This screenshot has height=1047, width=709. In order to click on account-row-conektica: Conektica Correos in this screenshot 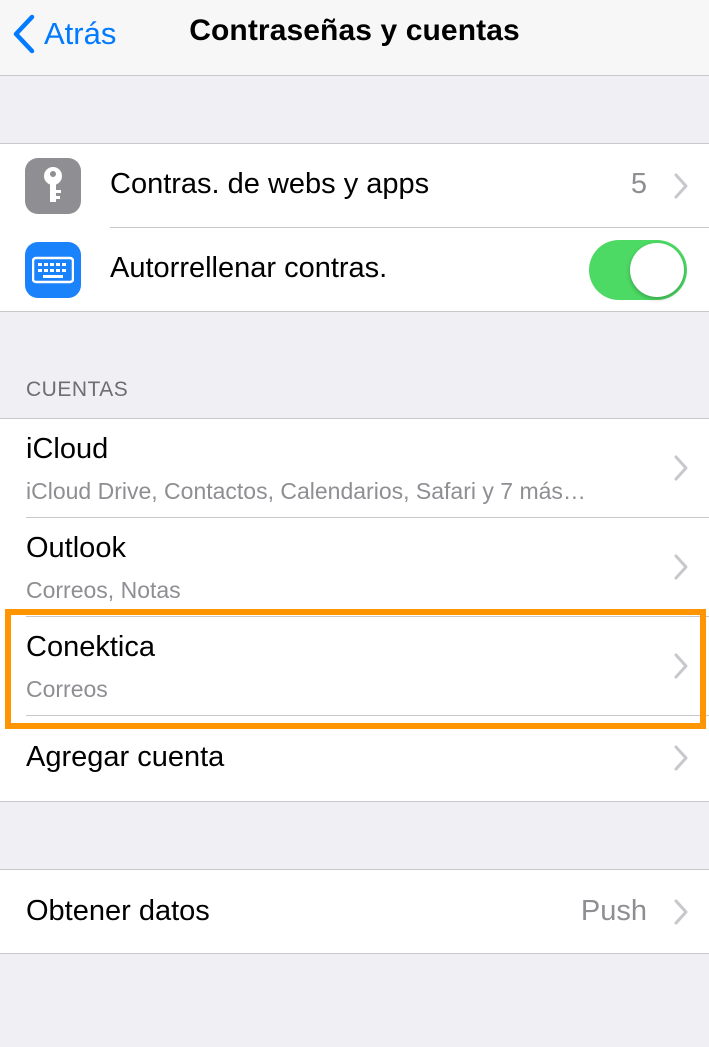, I will do `click(354, 666)`.